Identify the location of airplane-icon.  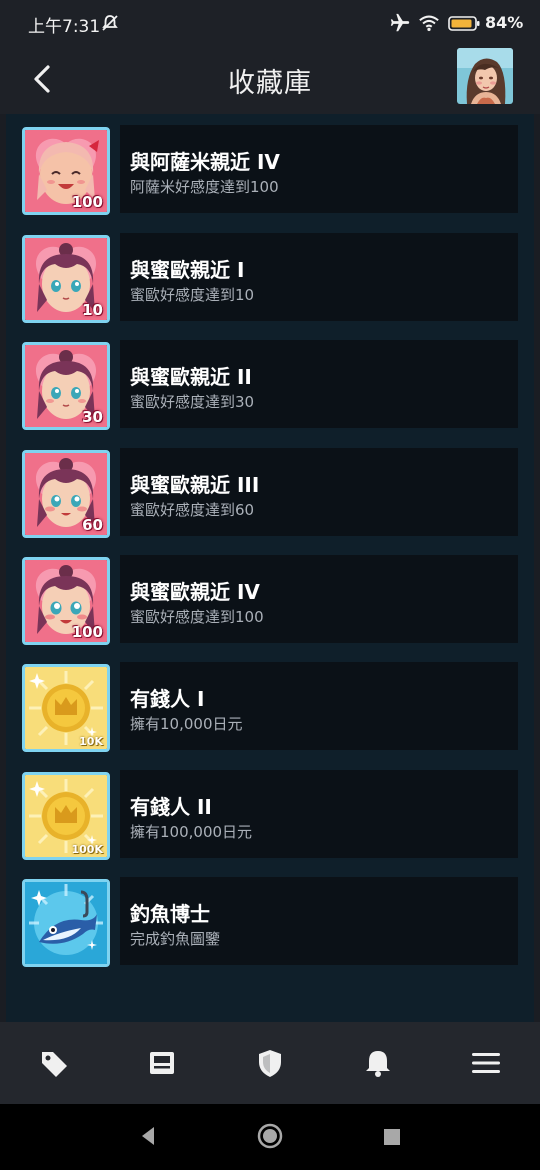
(400, 22).